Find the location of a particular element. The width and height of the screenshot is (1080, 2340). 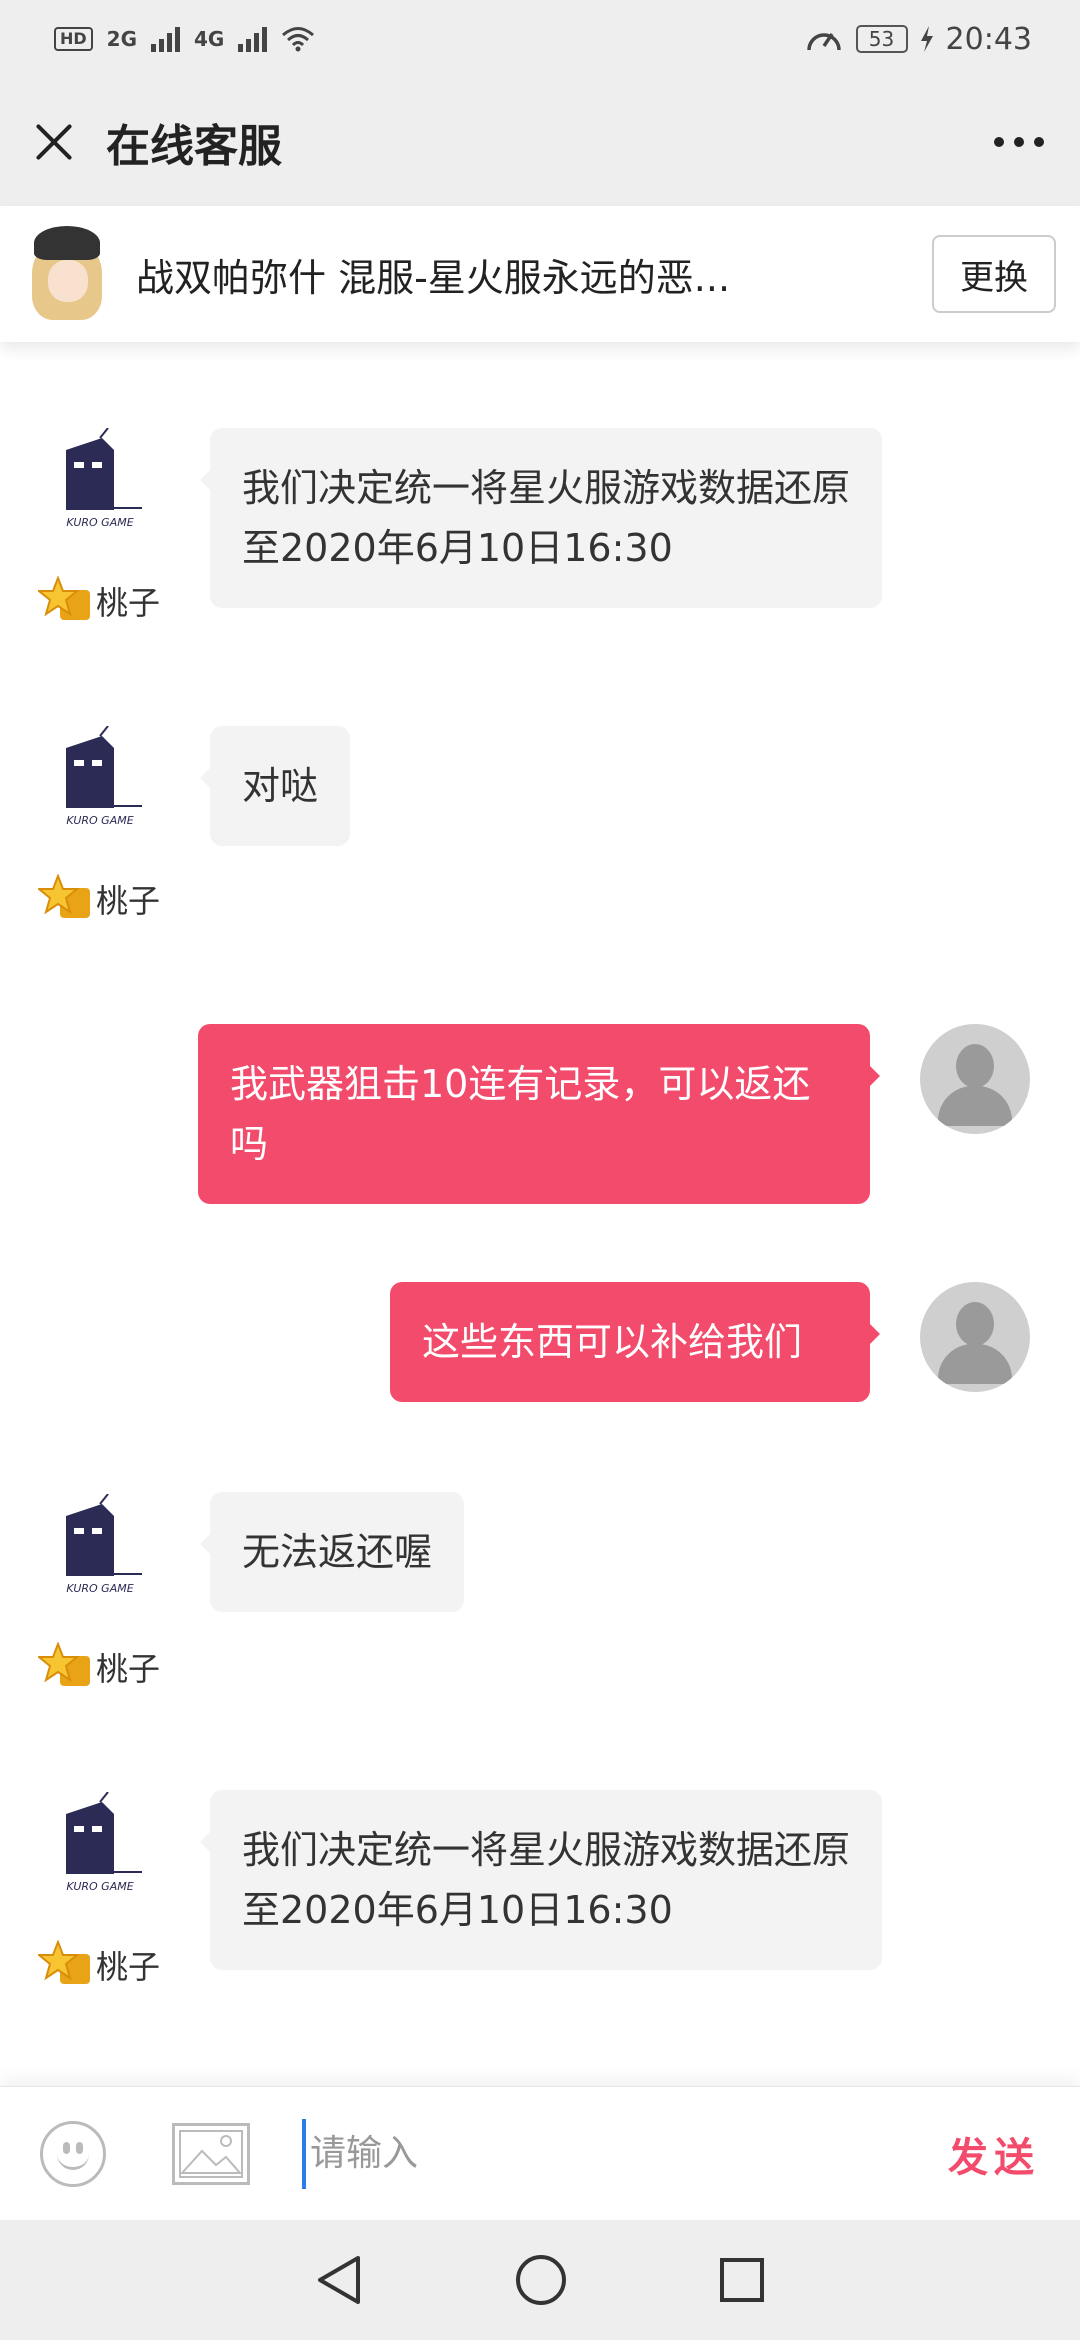

battery-indicator: 53 is located at coordinates (881, 39).